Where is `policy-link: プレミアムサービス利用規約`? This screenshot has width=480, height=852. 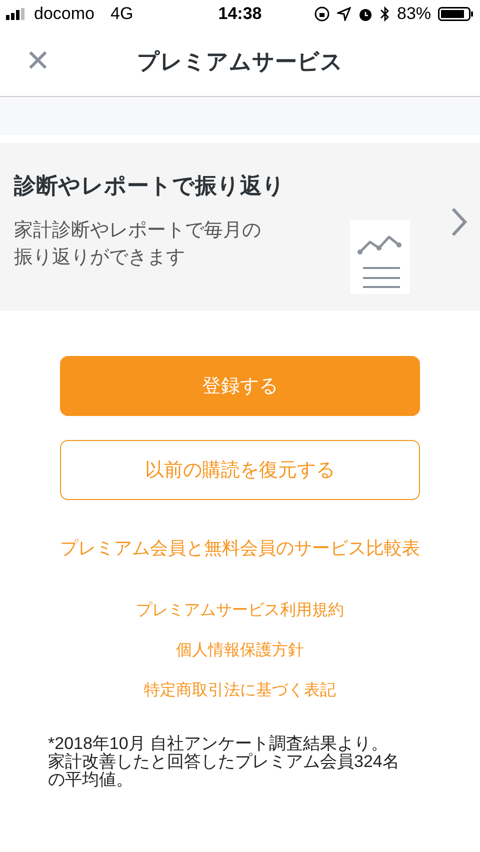 policy-link: プレミアムサービス利用規約 is located at coordinates (240, 610).